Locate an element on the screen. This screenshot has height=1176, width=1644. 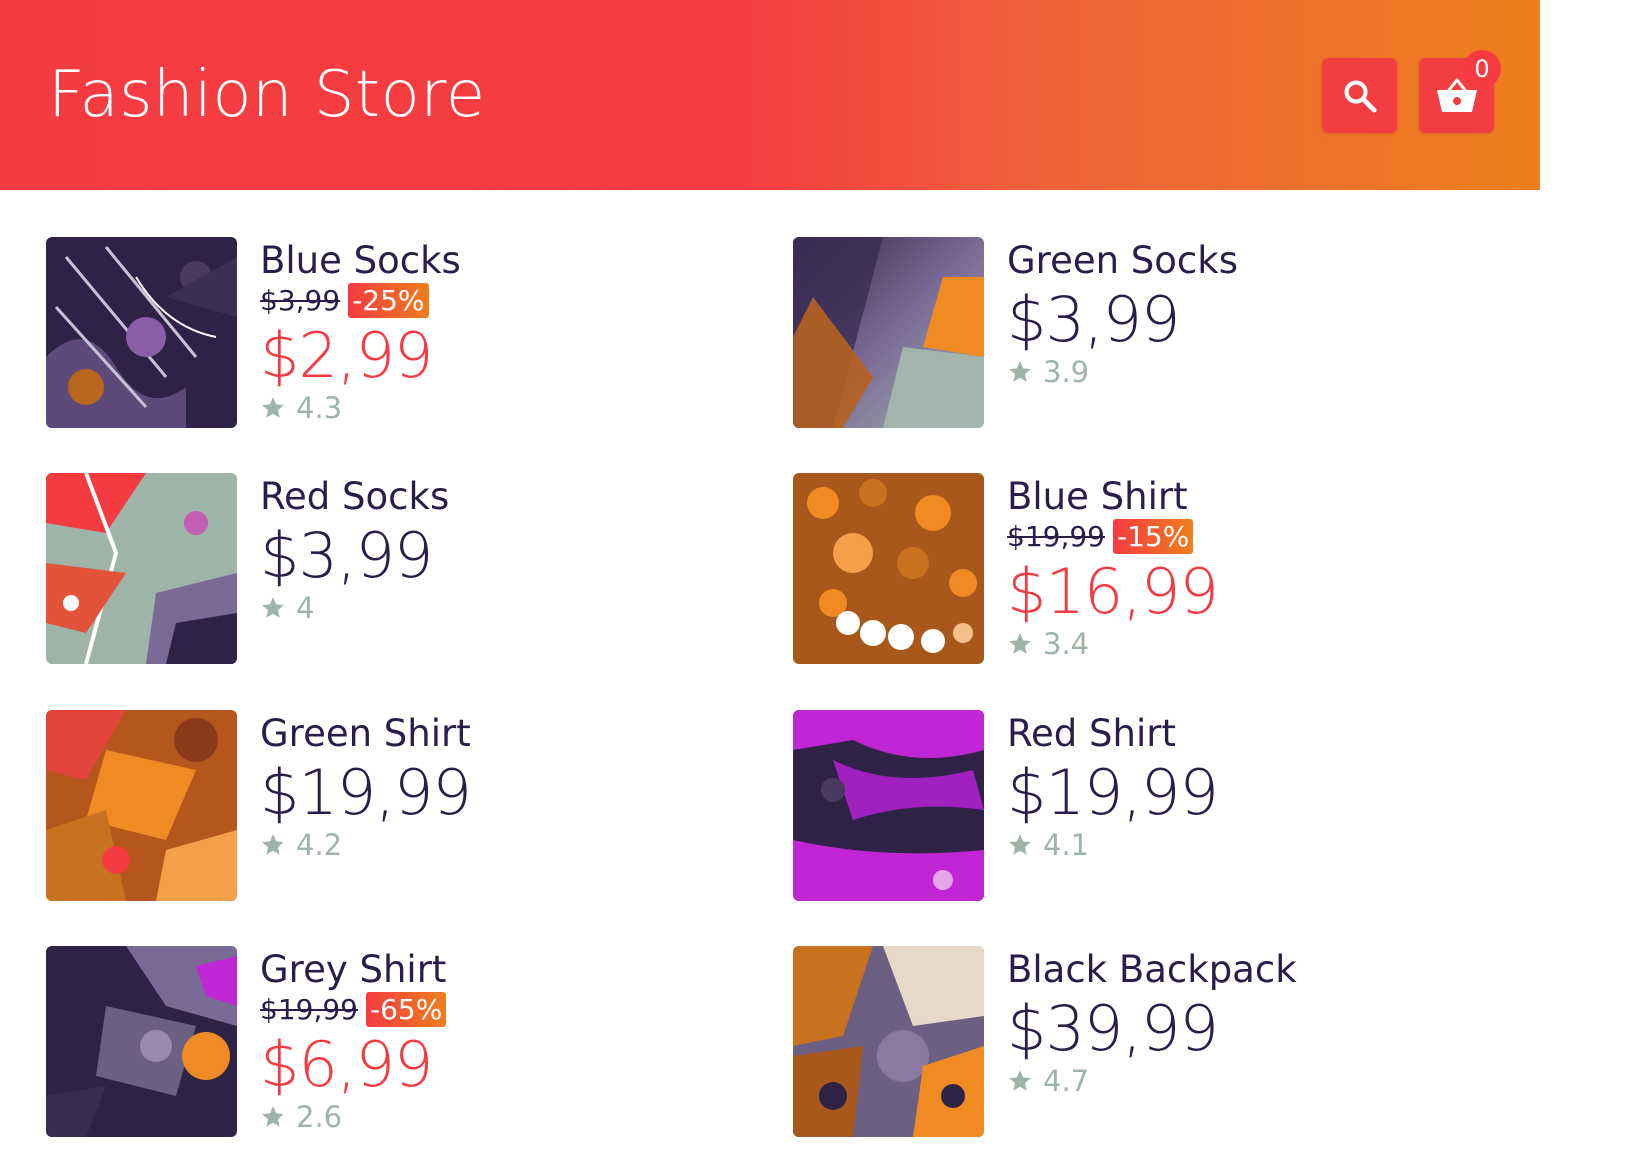
rating-value: 3.9 is located at coordinates (1066, 372).